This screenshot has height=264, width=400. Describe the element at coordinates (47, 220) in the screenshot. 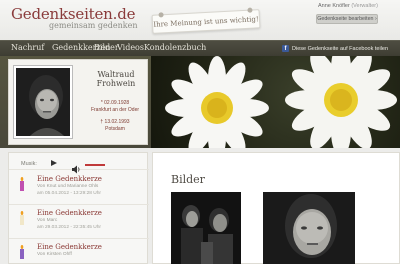

I see `candle-author: Von Marc` at that location.